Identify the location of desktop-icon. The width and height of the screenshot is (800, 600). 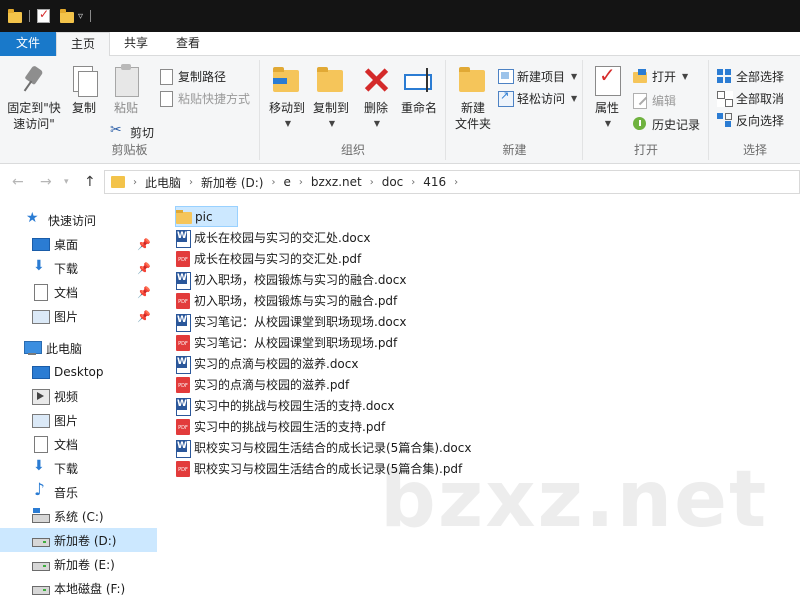
(41, 244).